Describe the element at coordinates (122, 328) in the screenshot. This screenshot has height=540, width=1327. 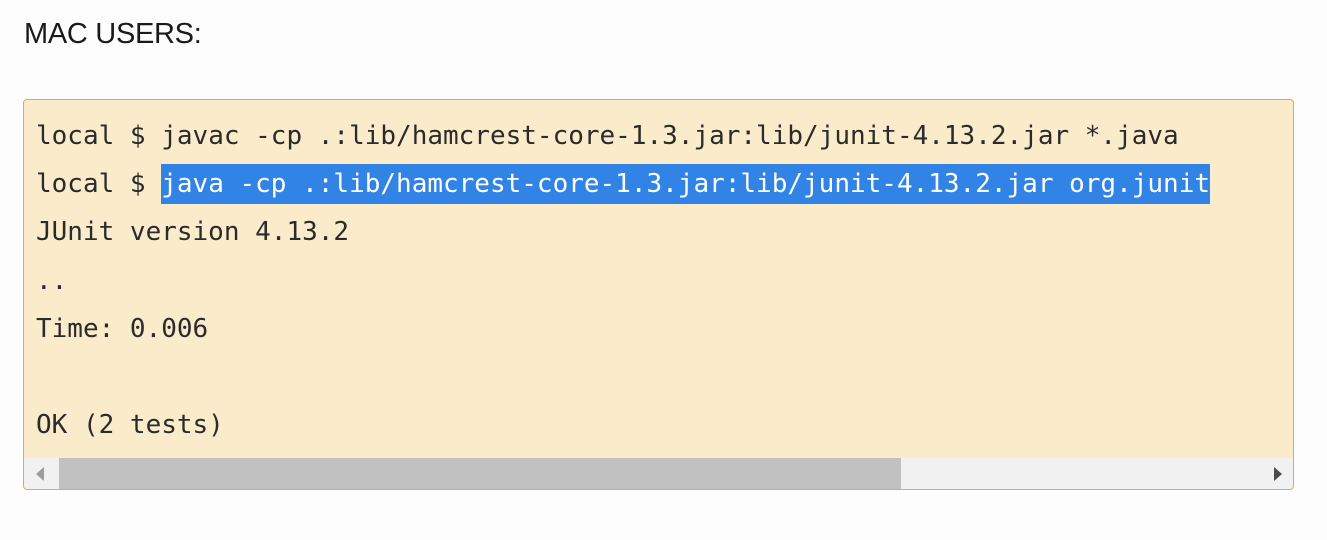
I see `code-text: Time: 0.006` at that location.